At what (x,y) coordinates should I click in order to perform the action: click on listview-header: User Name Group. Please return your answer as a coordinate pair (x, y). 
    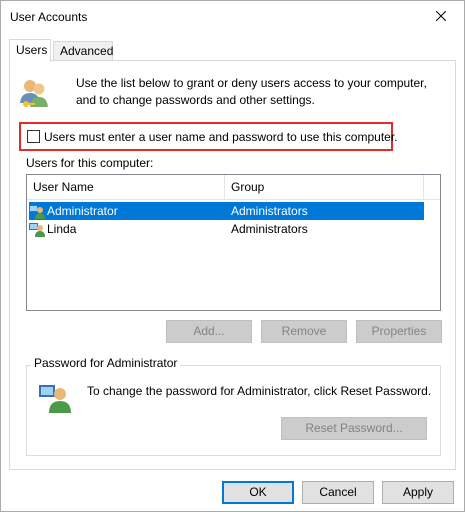
    Looking at the image, I should click on (233, 187).